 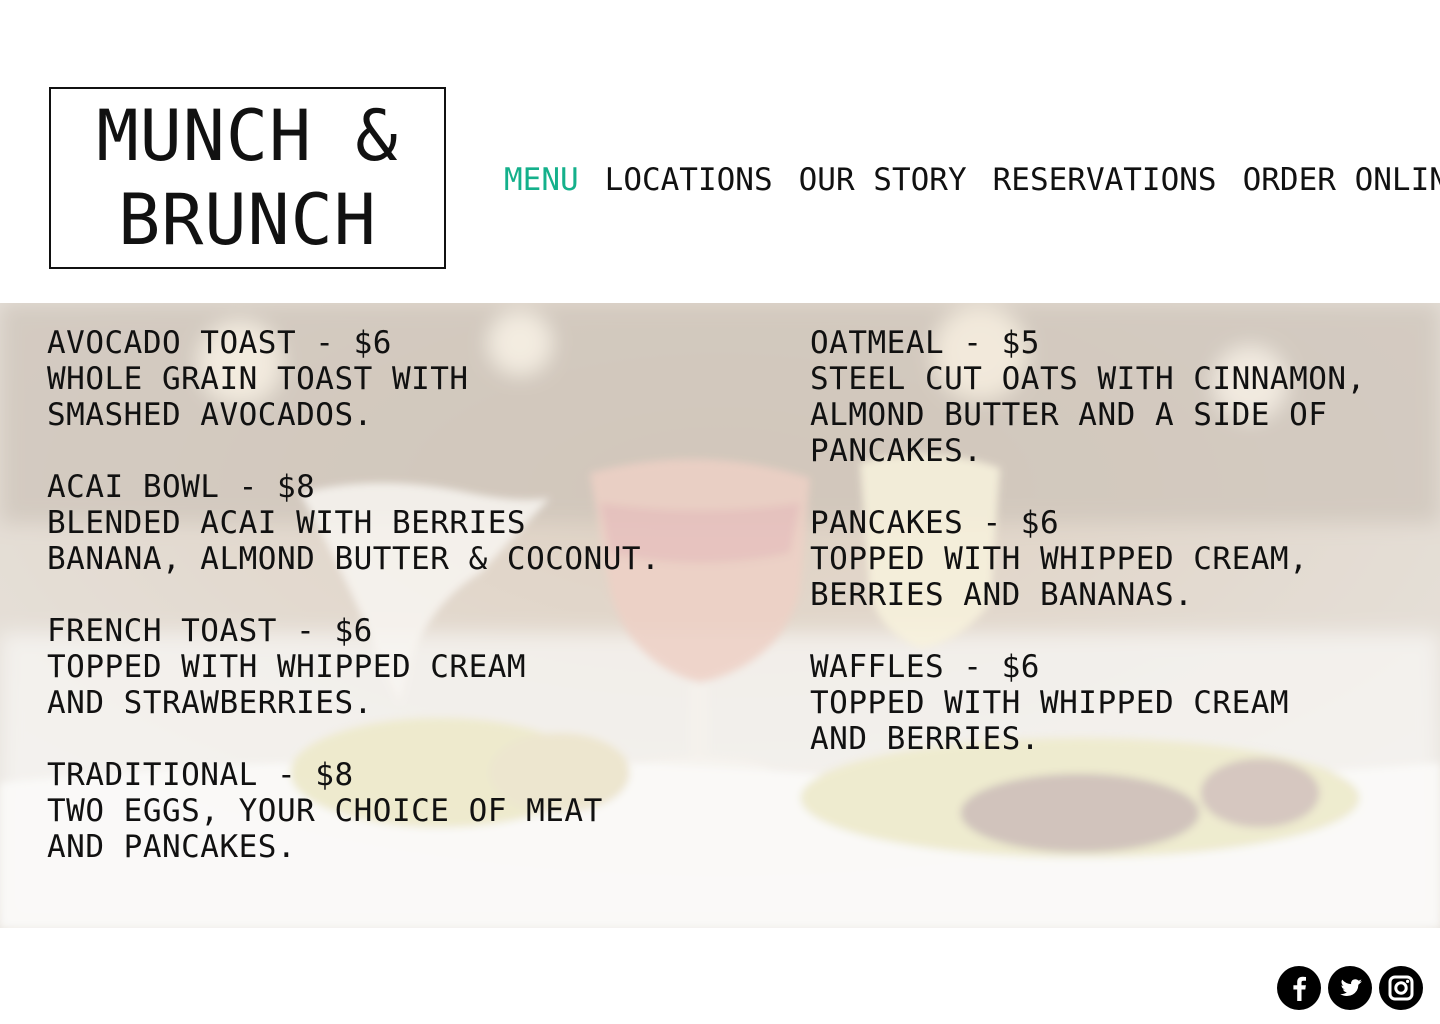 I want to click on menu-item-title: ACAI BOWL - $8, so click(x=181, y=487).